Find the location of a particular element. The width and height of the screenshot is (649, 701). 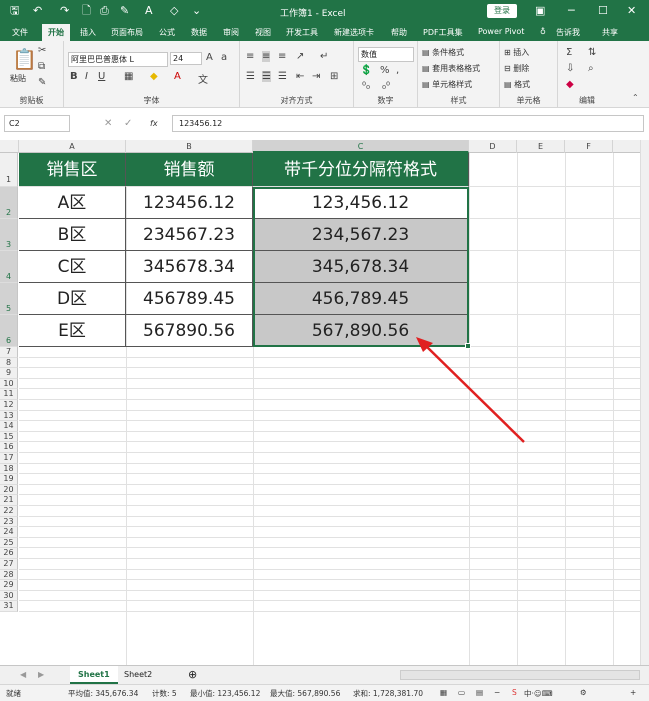

row-header: 9 is located at coordinates (9, 373).